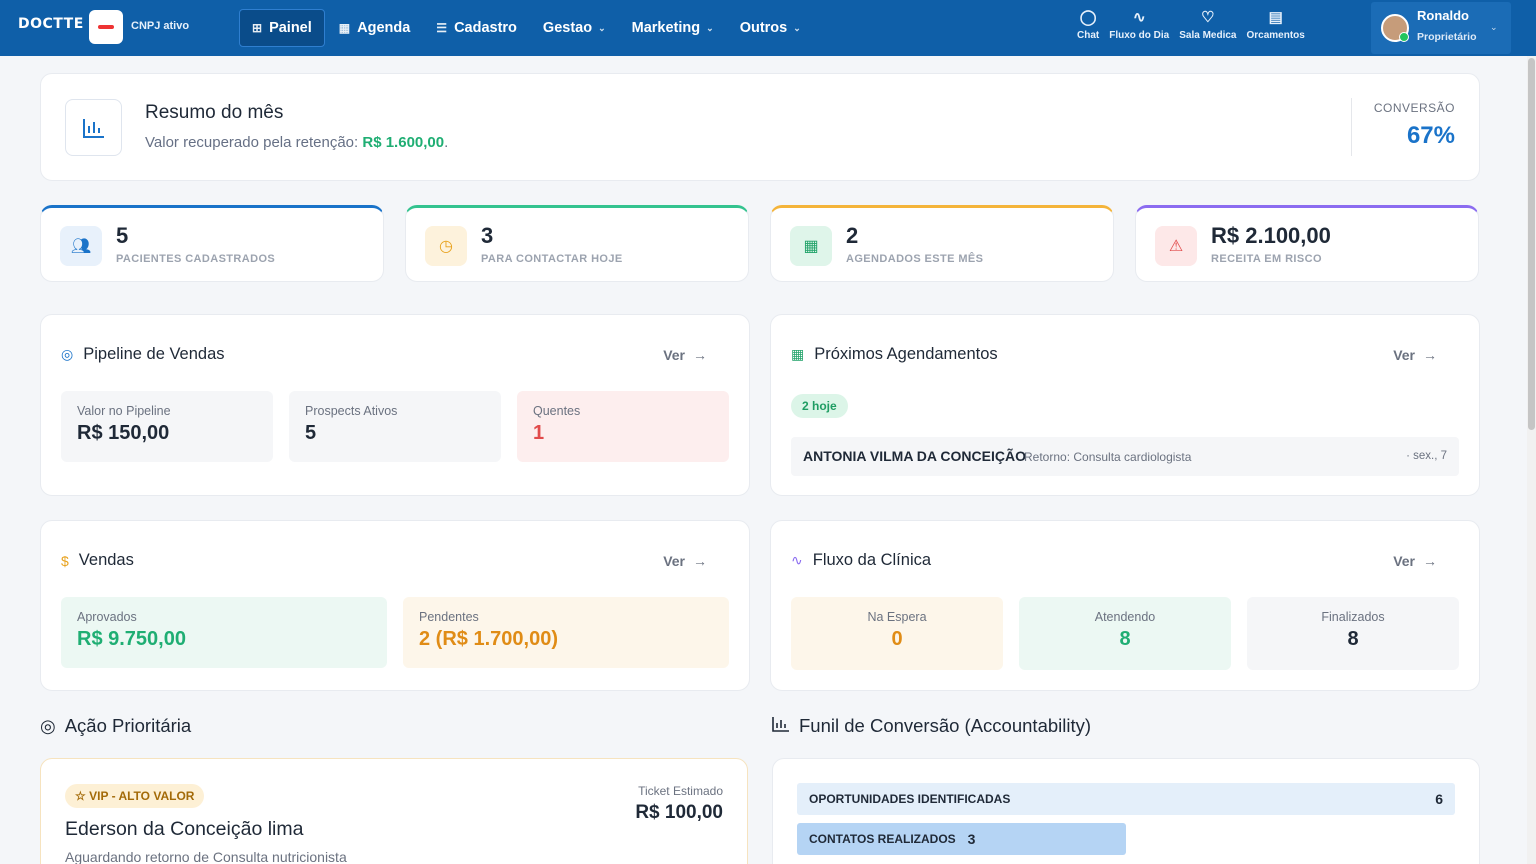 The image size is (1536, 864). I want to click on stethoscope-icon: ♡, so click(1208, 17).